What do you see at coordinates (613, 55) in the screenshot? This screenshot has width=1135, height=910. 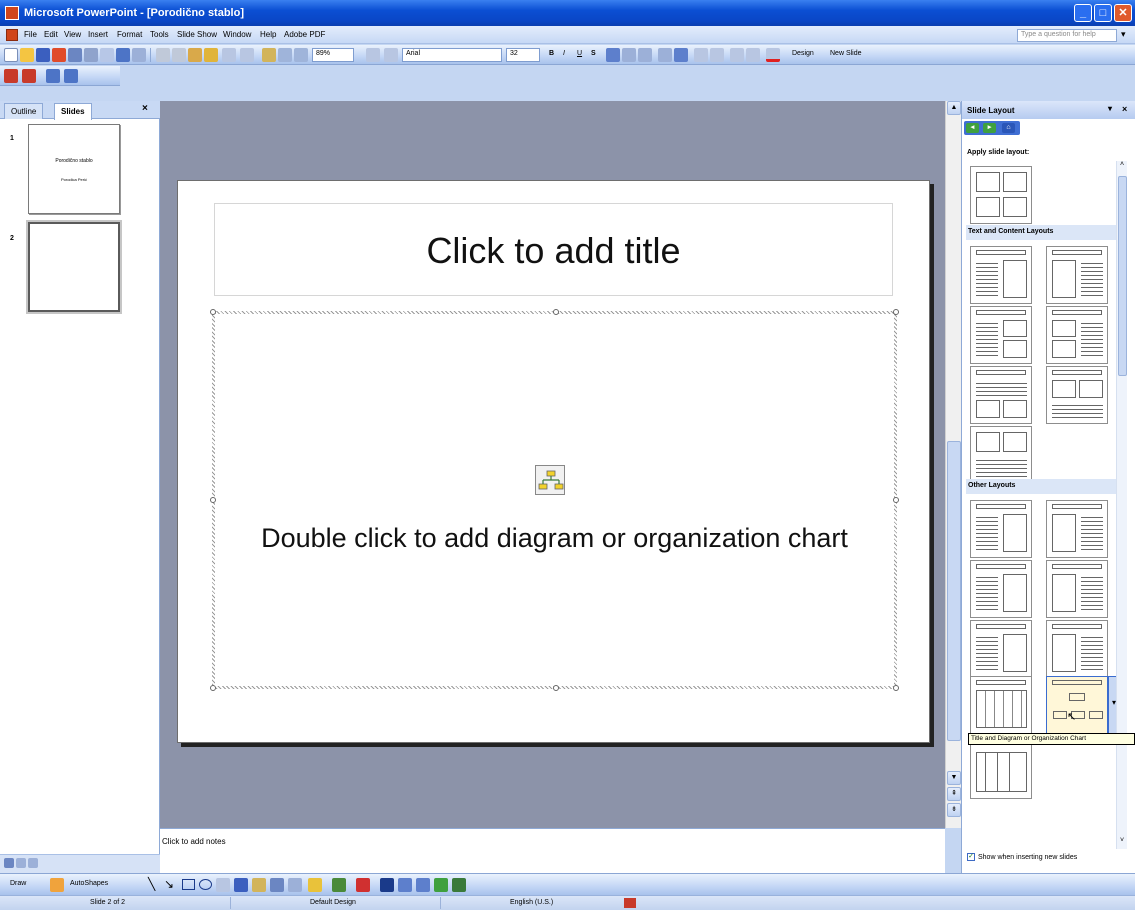 I see `align-left-icon` at bounding box center [613, 55].